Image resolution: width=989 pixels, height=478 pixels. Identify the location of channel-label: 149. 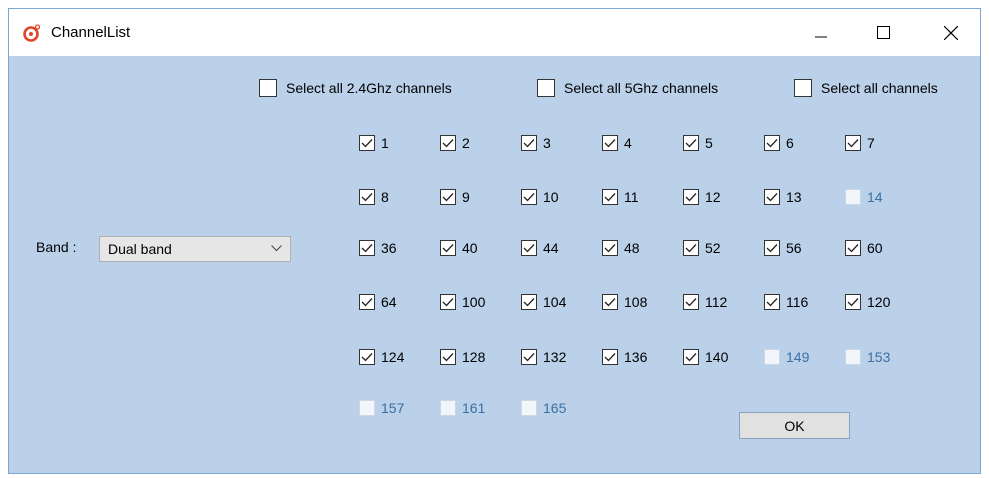
(798, 357).